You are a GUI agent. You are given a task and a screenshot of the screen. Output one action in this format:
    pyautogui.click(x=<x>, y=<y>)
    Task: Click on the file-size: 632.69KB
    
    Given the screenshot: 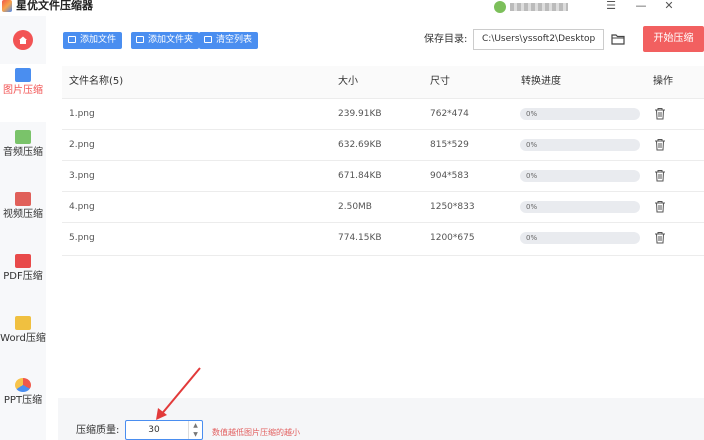 What is the action you would take?
    pyautogui.click(x=360, y=145)
    